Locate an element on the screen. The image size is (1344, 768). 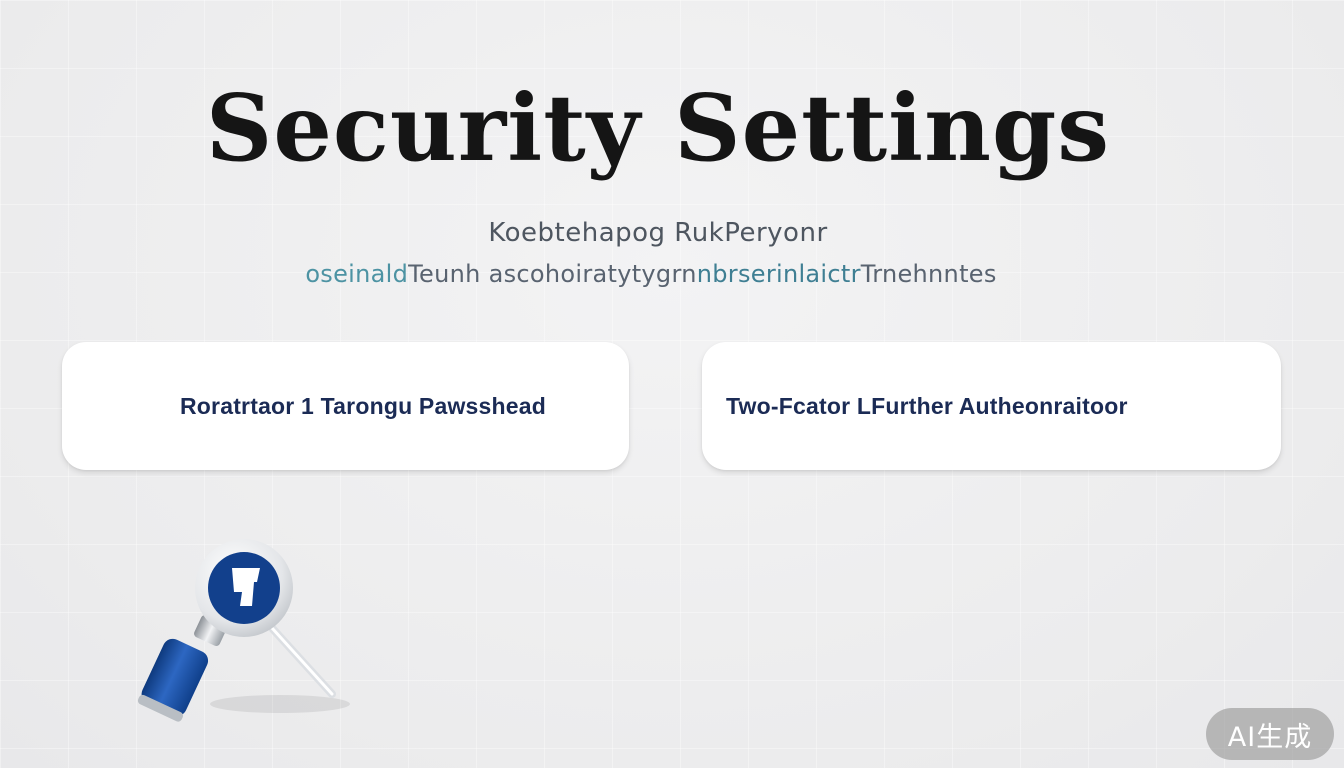
password-option-card: Roratrtaor 1 Tarongu Pawsshead is located at coordinates (345, 406).